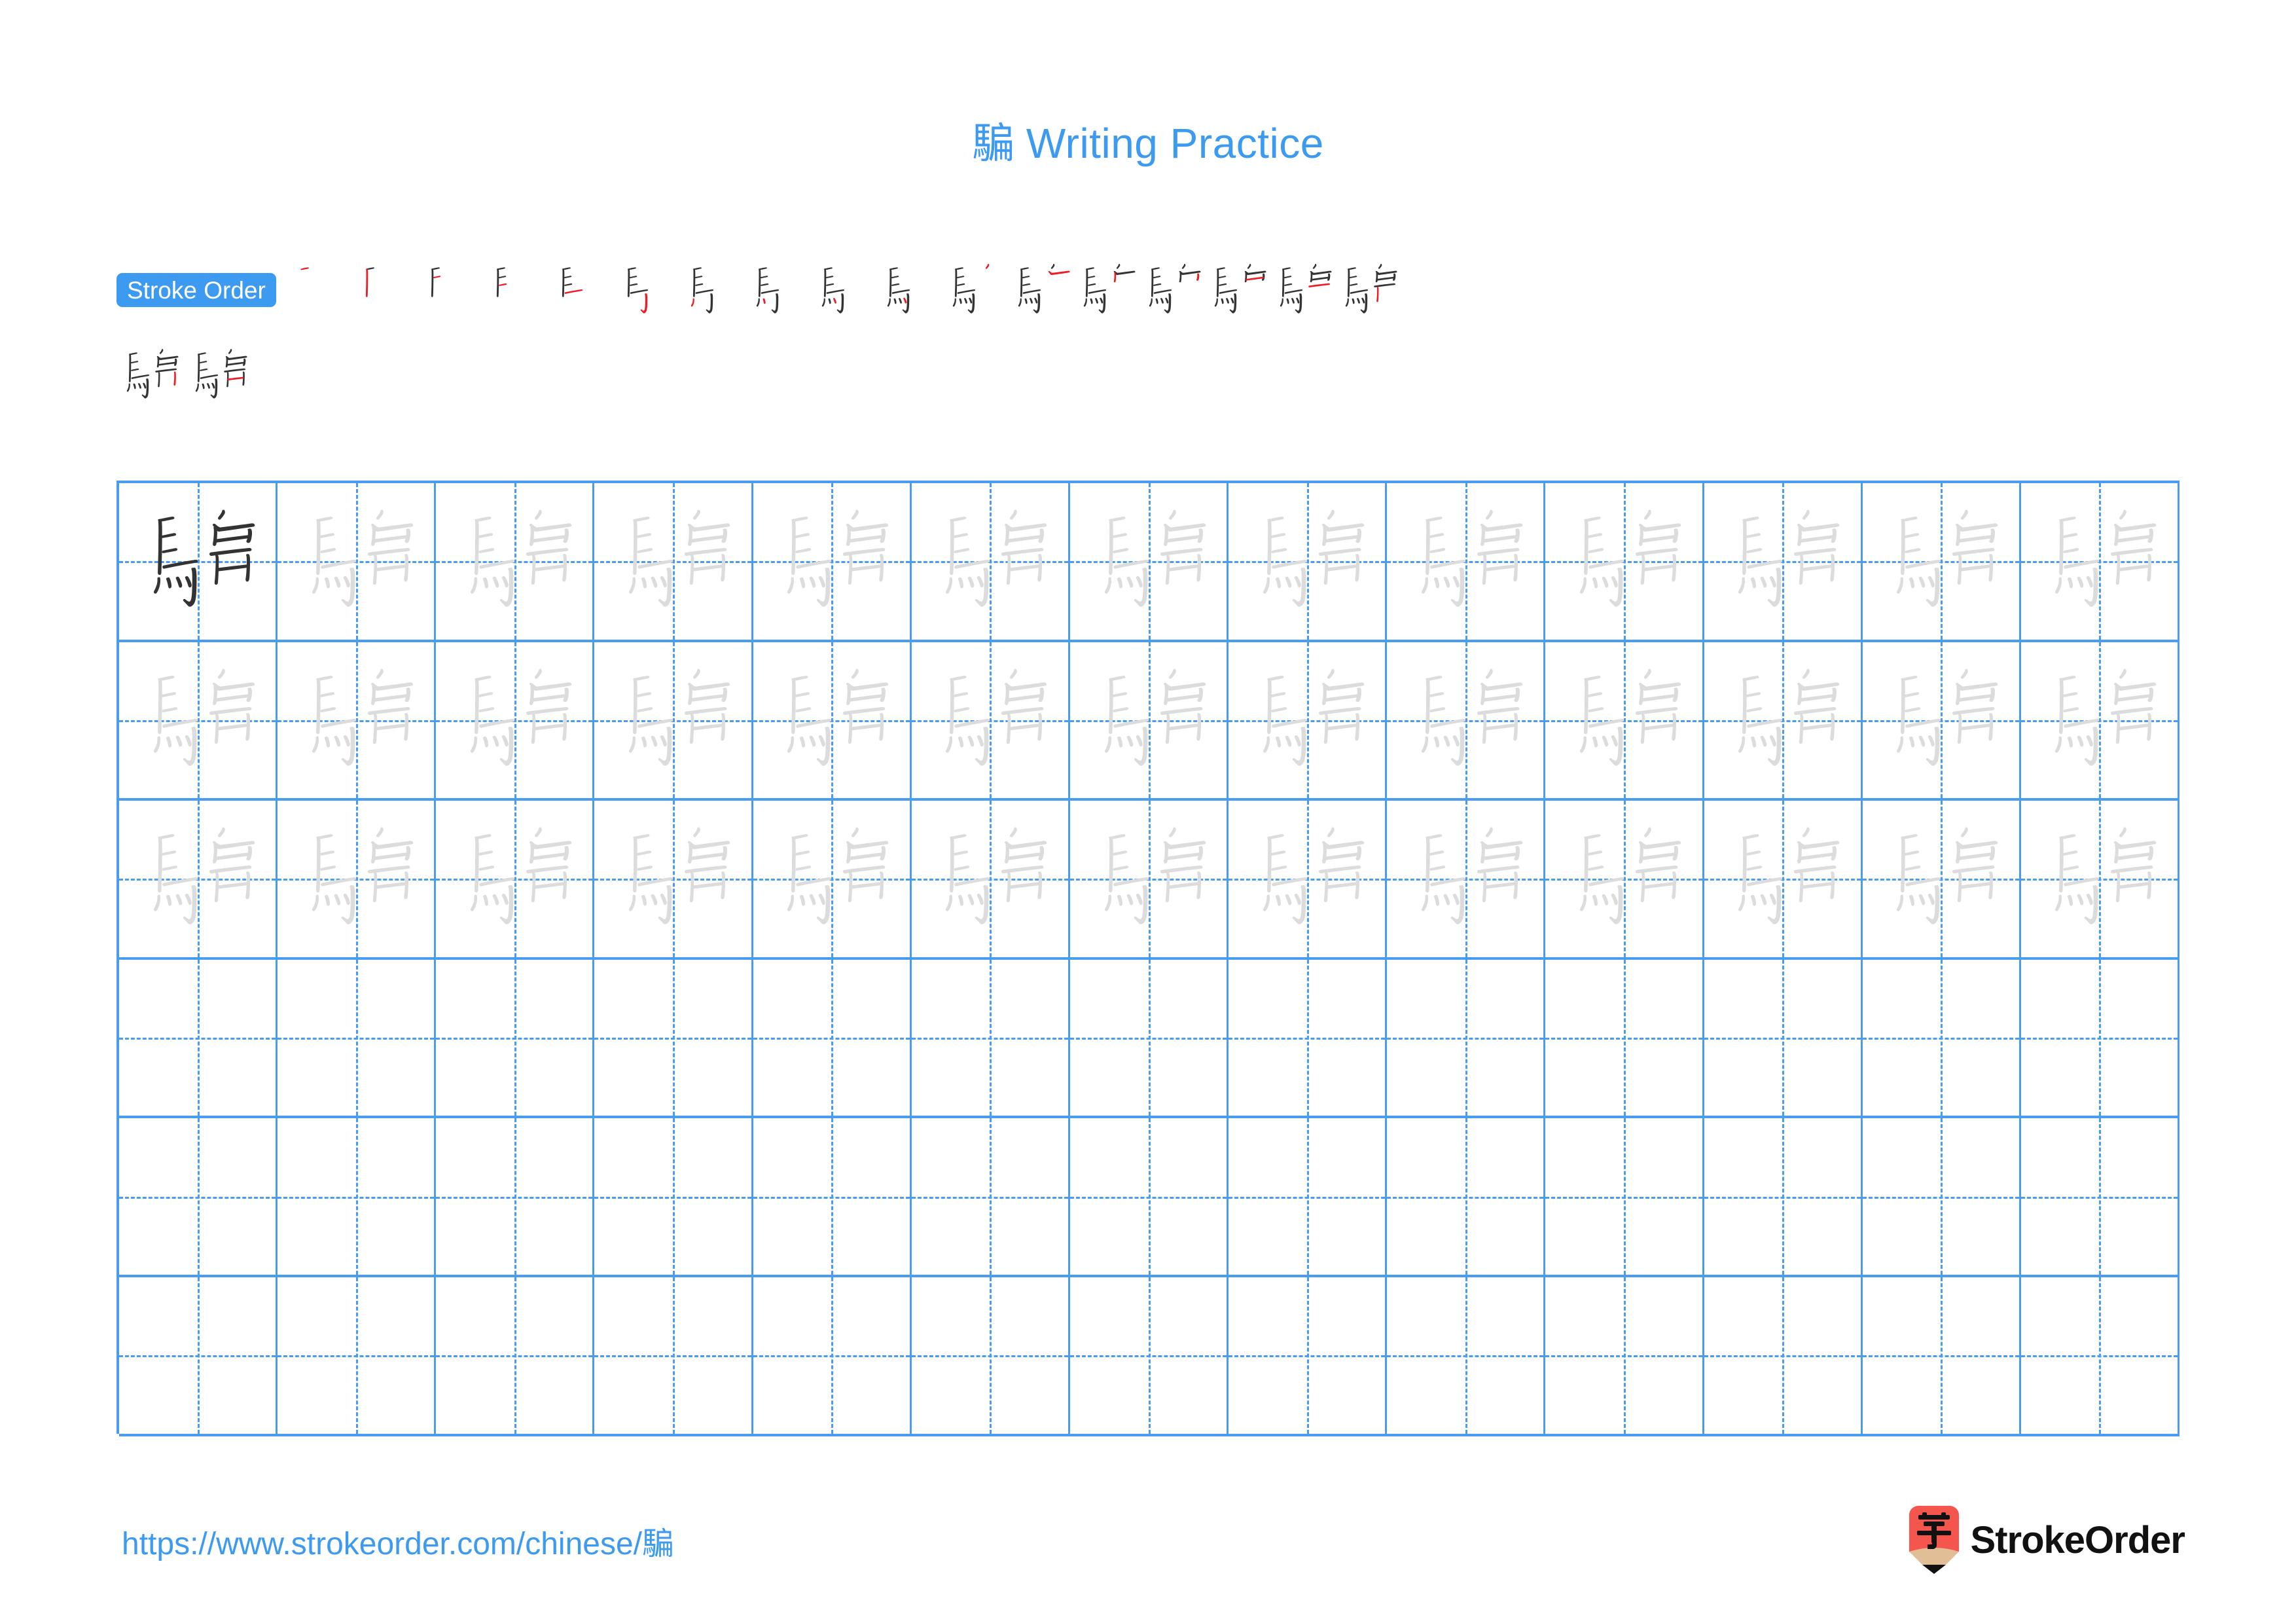 This screenshot has height=1623, width=2296. What do you see at coordinates (1148, 143) in the screenshot?
I see `page-title: 騙 Writing Practice` at bounding box center [1148, 143].